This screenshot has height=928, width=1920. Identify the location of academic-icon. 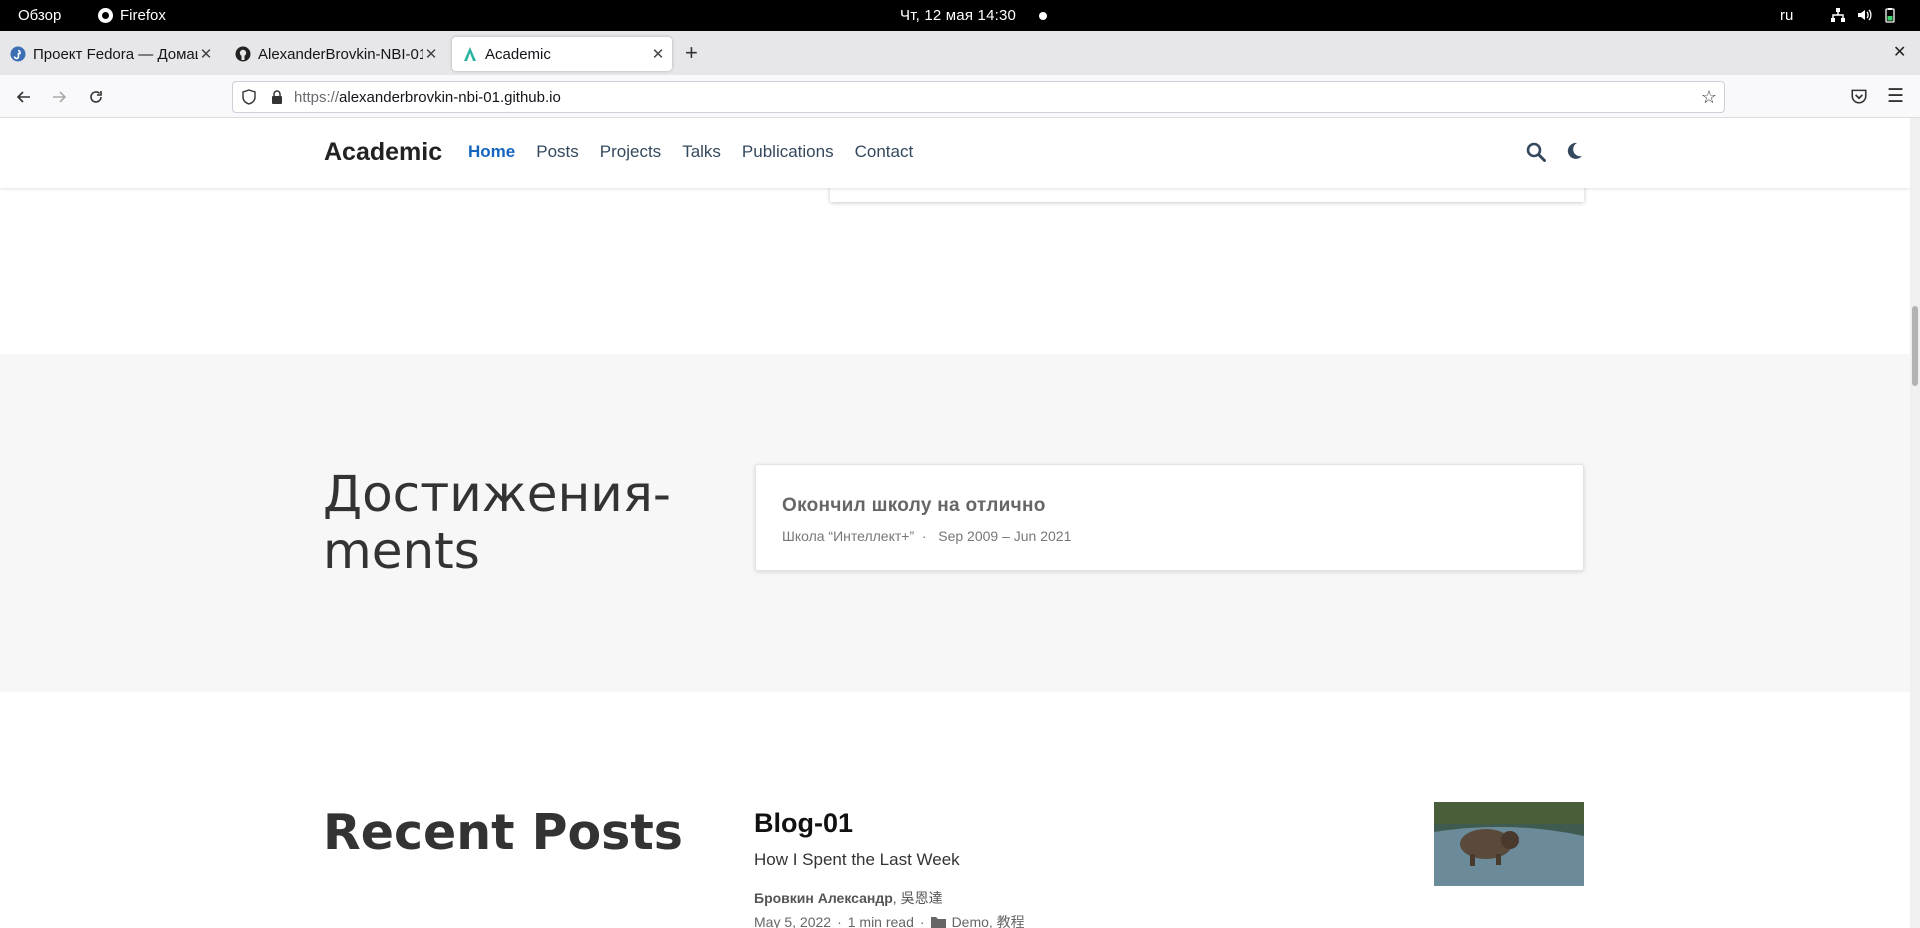
(470, 54).